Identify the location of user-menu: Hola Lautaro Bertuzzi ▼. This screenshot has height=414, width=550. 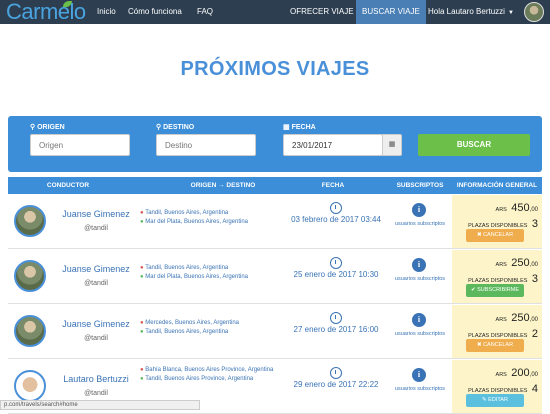
(471, 12).